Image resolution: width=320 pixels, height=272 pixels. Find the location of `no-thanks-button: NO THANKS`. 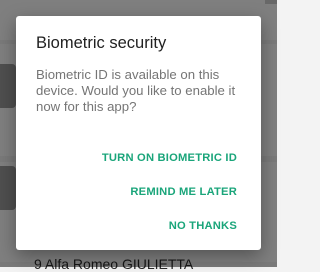

no-thanks-button: NO THANKS is located at coordinates (203, 231).